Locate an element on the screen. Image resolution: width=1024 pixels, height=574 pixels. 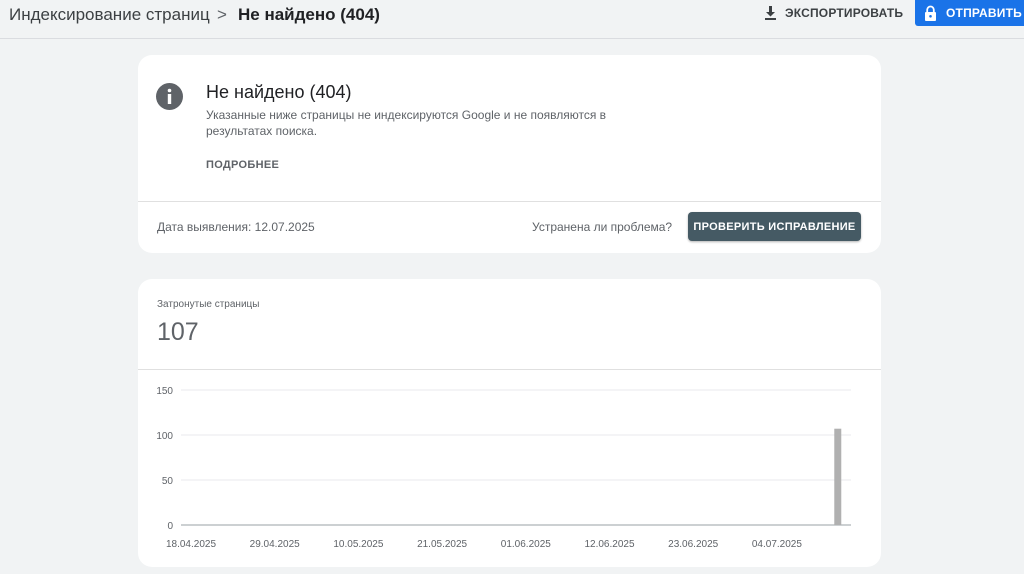
x-tick-label: 04.07.2025 is located at coordinates (777, 544).